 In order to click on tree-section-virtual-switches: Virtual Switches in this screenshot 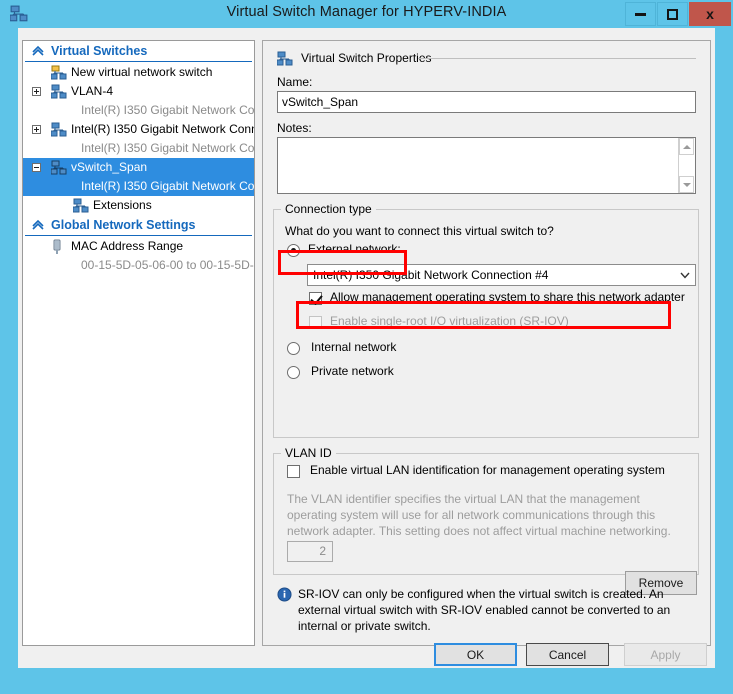, I will do `click(138, 51)`.